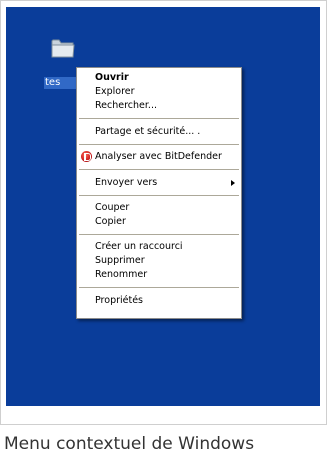 This screenshot has width=327, height=468. What do you see at coordinates (159, 261) in the screenshot?
I see `menu-item-supprimer: Supprimer` at bounding box center [159, 261].